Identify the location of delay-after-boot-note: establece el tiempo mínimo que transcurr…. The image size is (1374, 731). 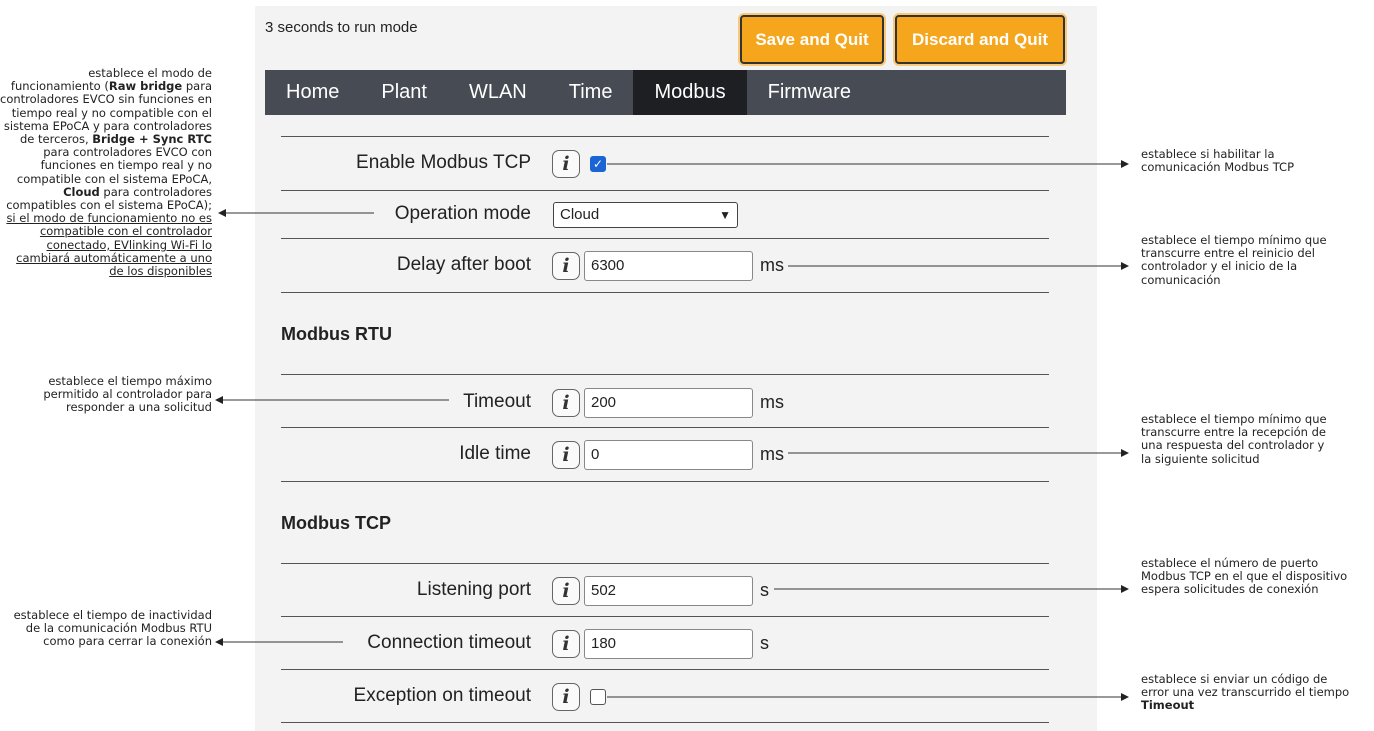
(1234, 260).